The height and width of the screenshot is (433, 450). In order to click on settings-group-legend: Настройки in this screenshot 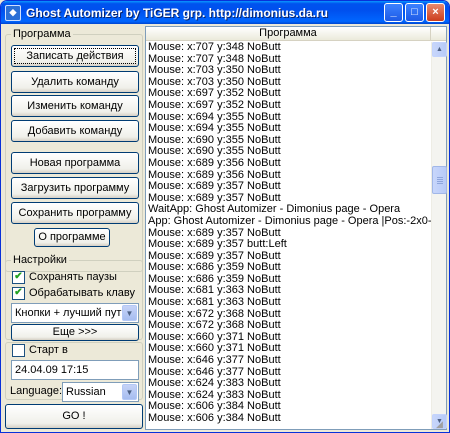, I will do `click(40, 260)`.